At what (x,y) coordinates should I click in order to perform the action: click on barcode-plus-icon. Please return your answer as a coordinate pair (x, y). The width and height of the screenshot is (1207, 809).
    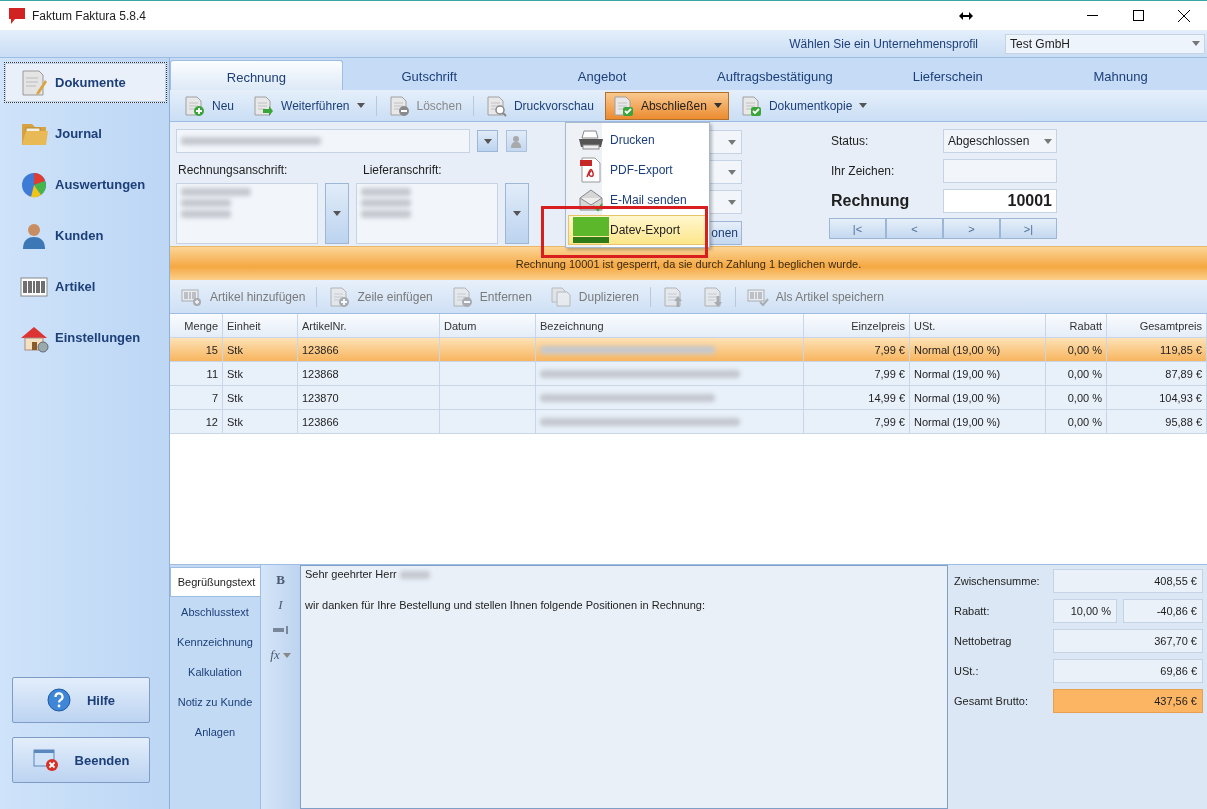
    Looking at the image, I should click on (192, 296).